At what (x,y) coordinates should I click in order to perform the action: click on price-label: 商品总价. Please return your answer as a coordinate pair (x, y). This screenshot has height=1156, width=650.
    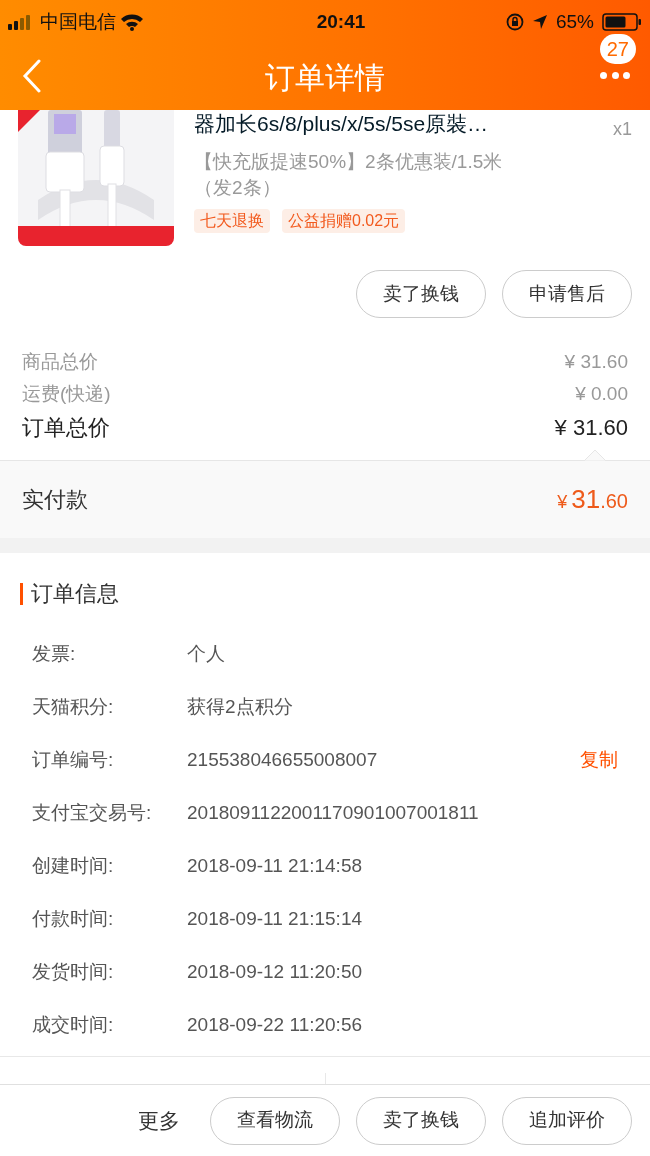
    Looking at the image, I should click on (60, 362).